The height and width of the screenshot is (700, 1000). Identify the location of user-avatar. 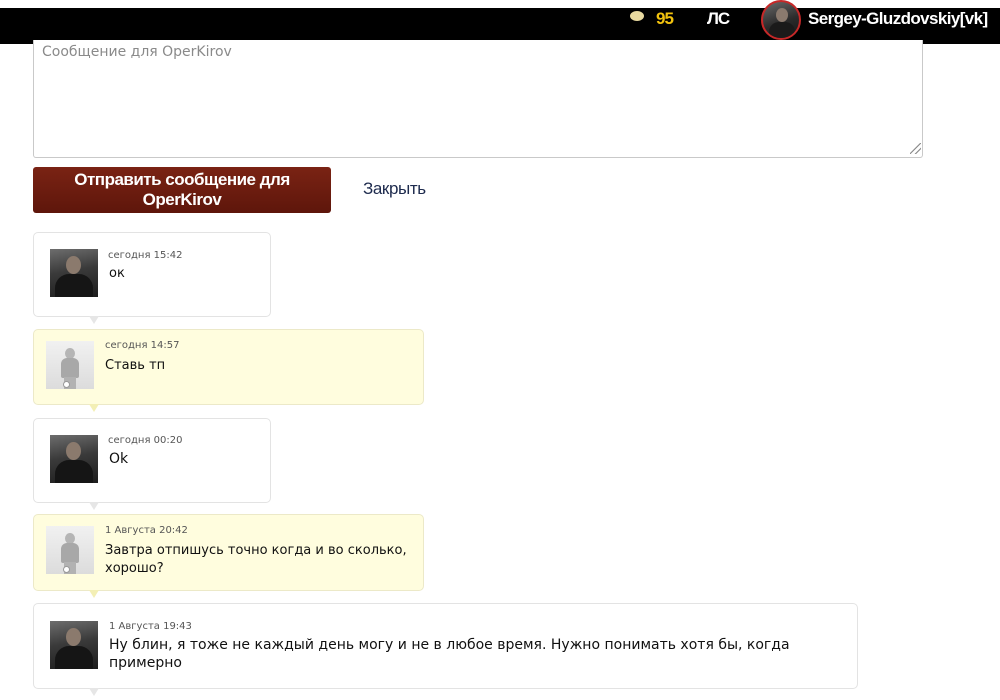
(781, 20).